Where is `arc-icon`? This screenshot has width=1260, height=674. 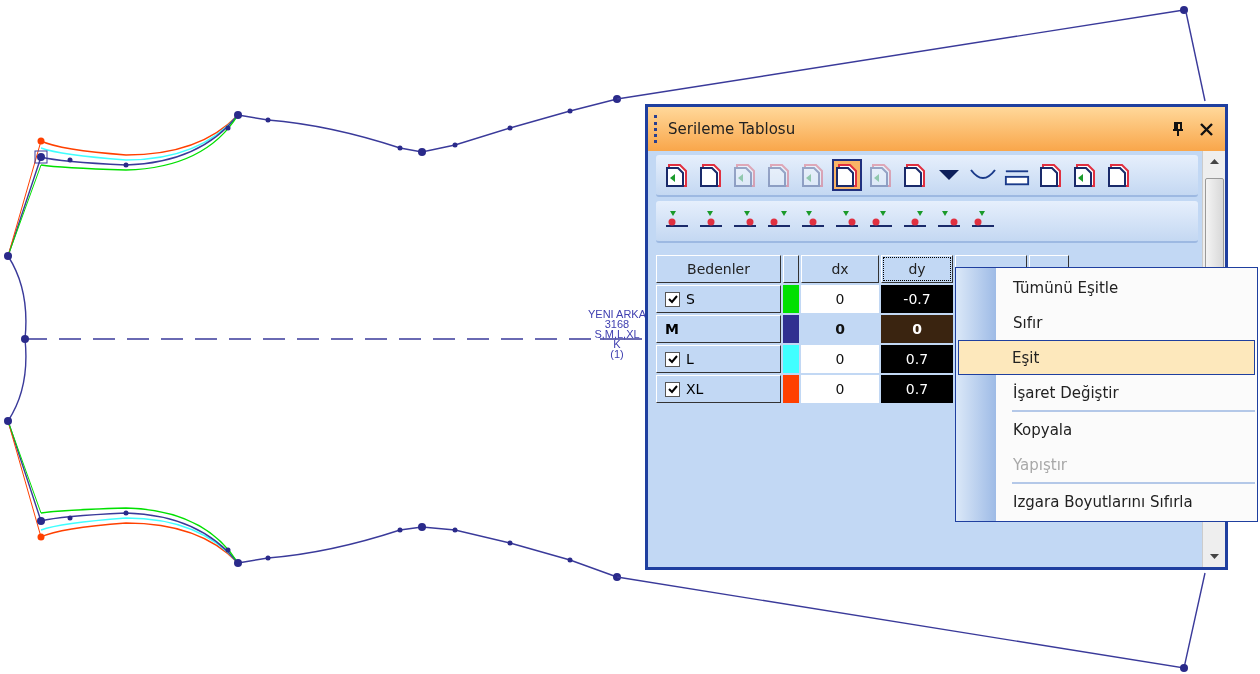
arc-icon is located at coordinates (983, 175).